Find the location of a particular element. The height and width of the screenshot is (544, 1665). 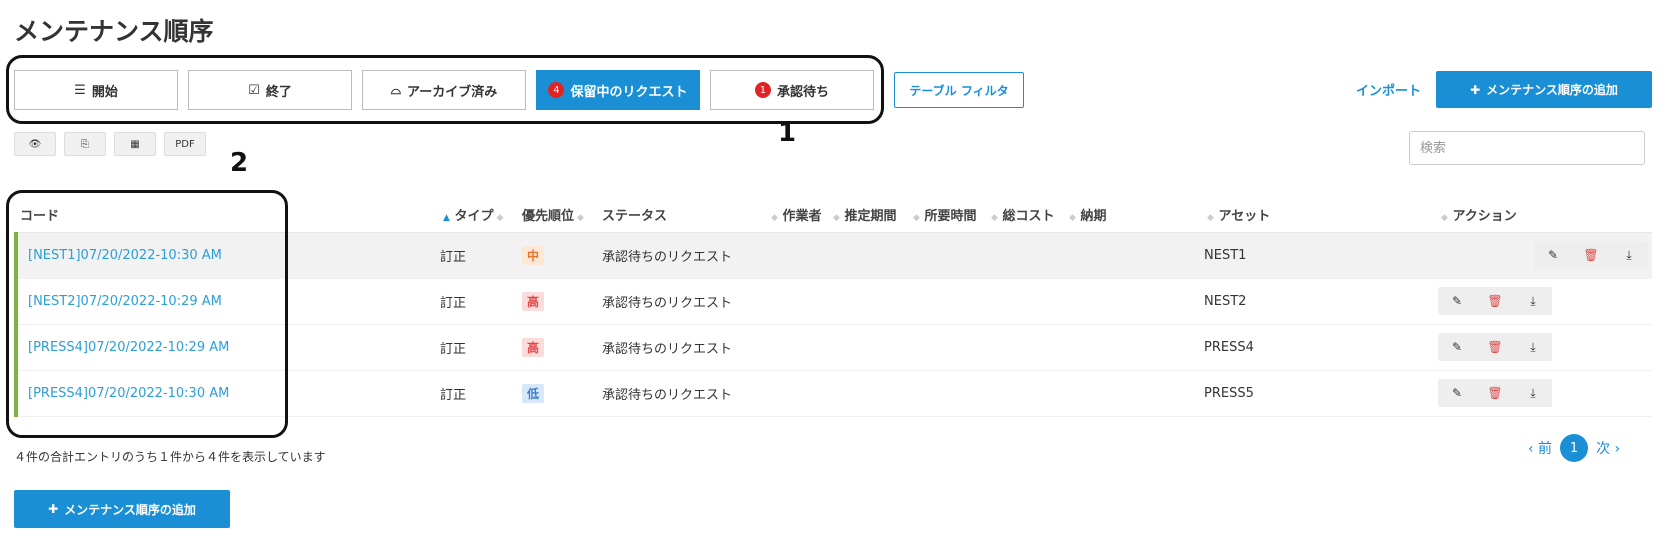

code-link: [PRESS4]07/20/2022-10:29 AM is located at coordinates (128, 347).